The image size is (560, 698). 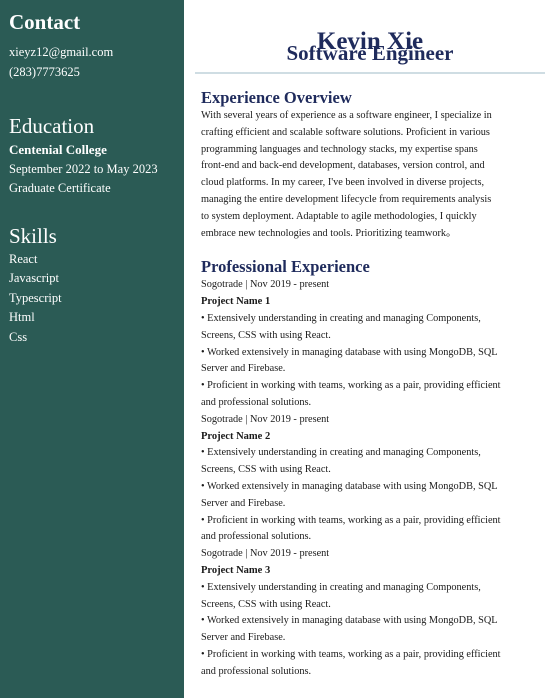 What do you see at coordinates (83, 168) in the screenshot?
I see `education-dates: September 2022 to May 2023` at bounding box center [83, 168].